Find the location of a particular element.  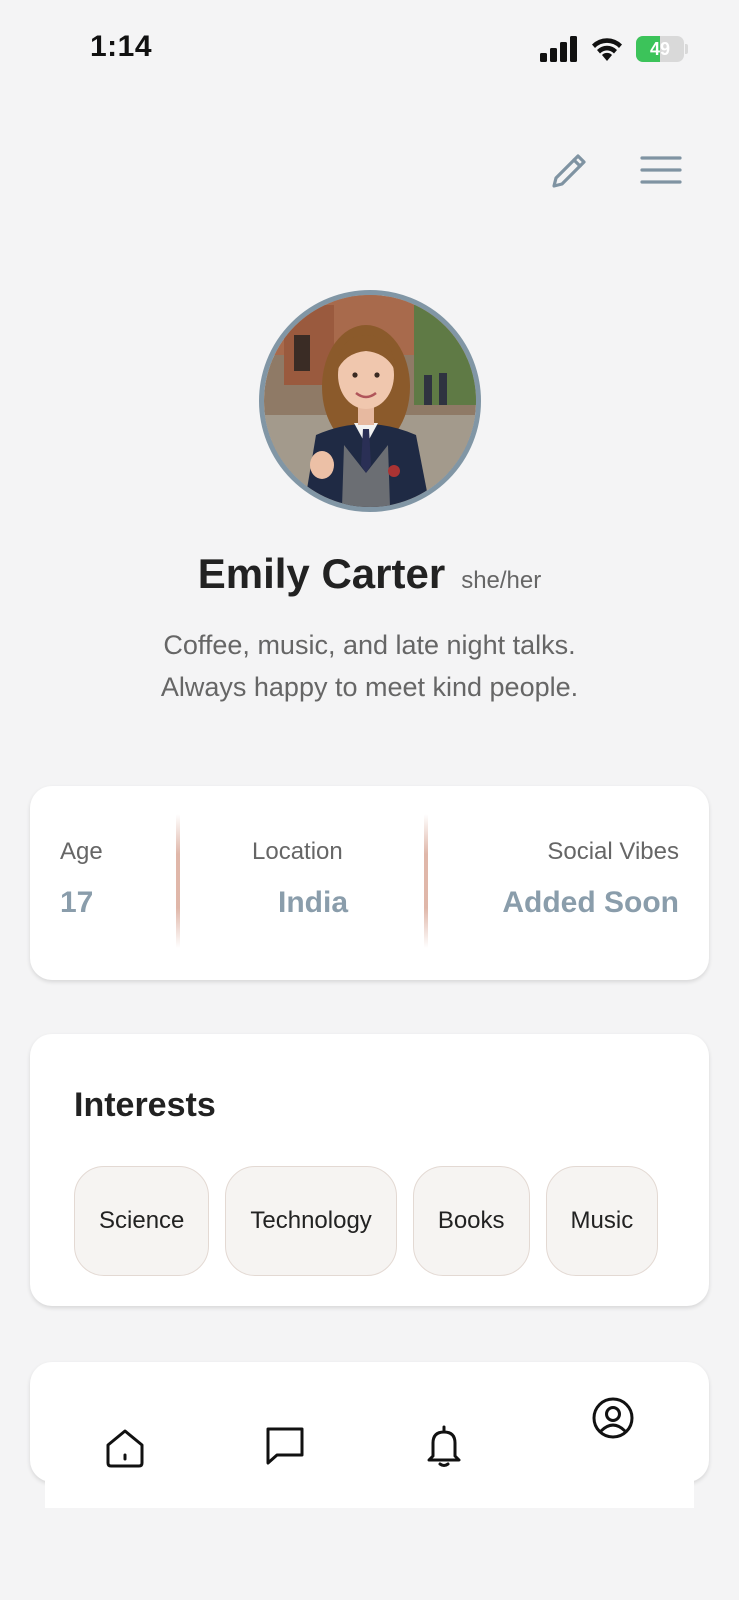

interest-chip: Books is located at coordinates (471, 1221).